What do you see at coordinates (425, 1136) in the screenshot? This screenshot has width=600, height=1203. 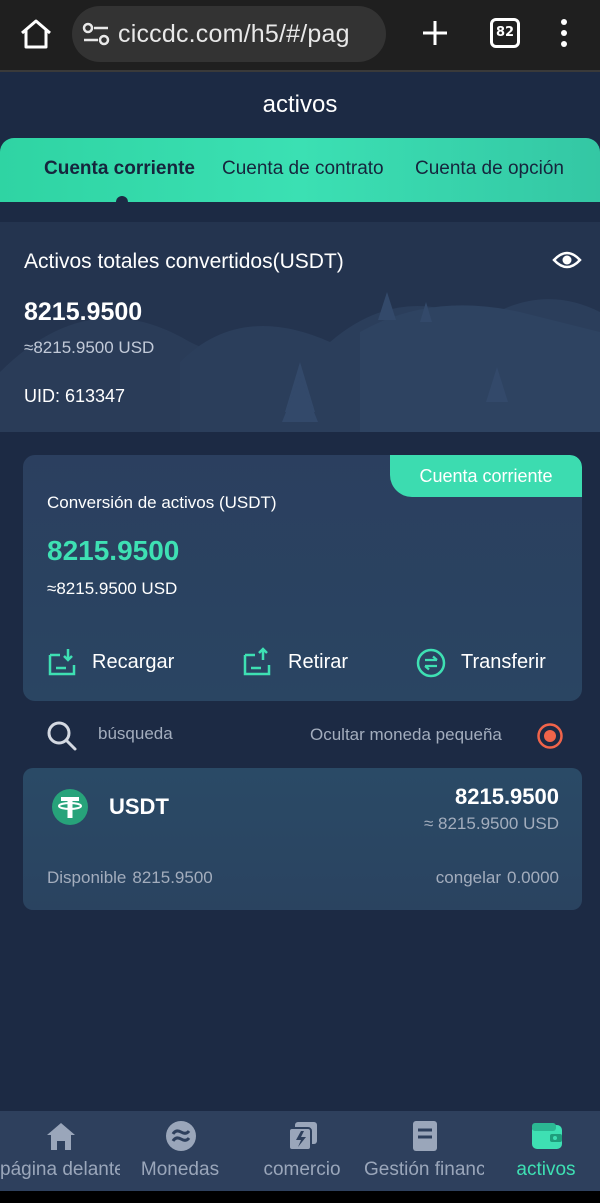 I see `document-icon` at bounding box center [425, 1136].